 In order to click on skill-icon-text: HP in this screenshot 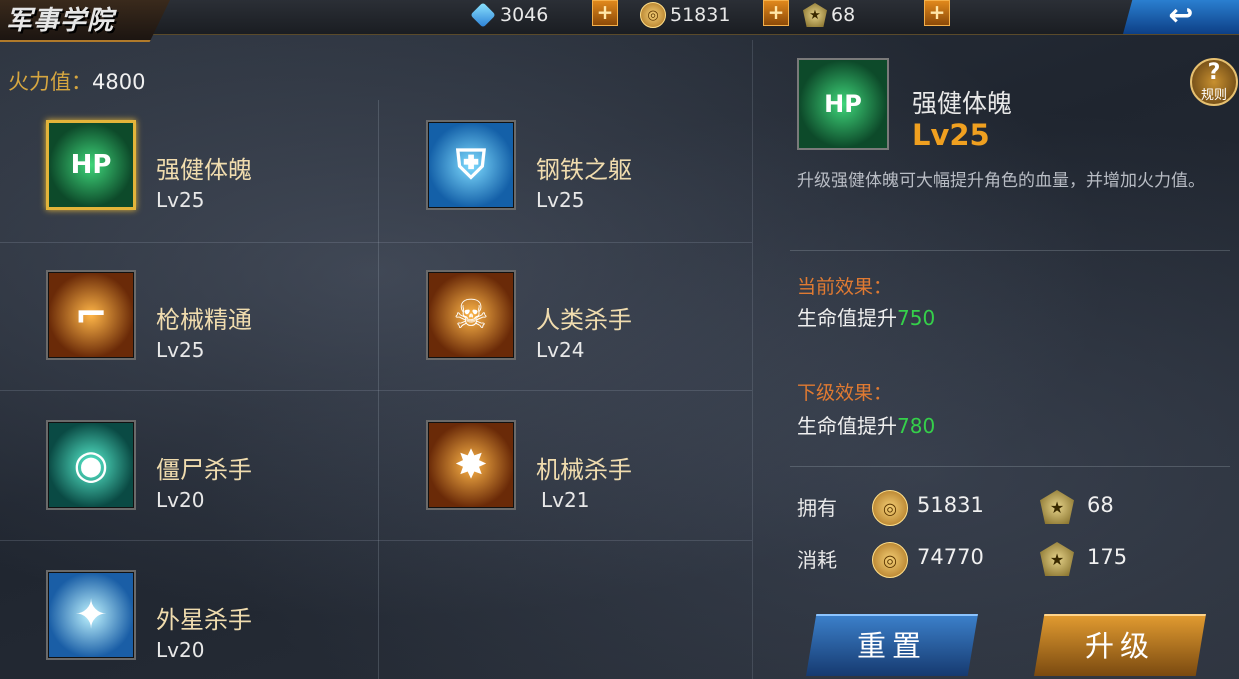, I will do `click(91, 165)`.